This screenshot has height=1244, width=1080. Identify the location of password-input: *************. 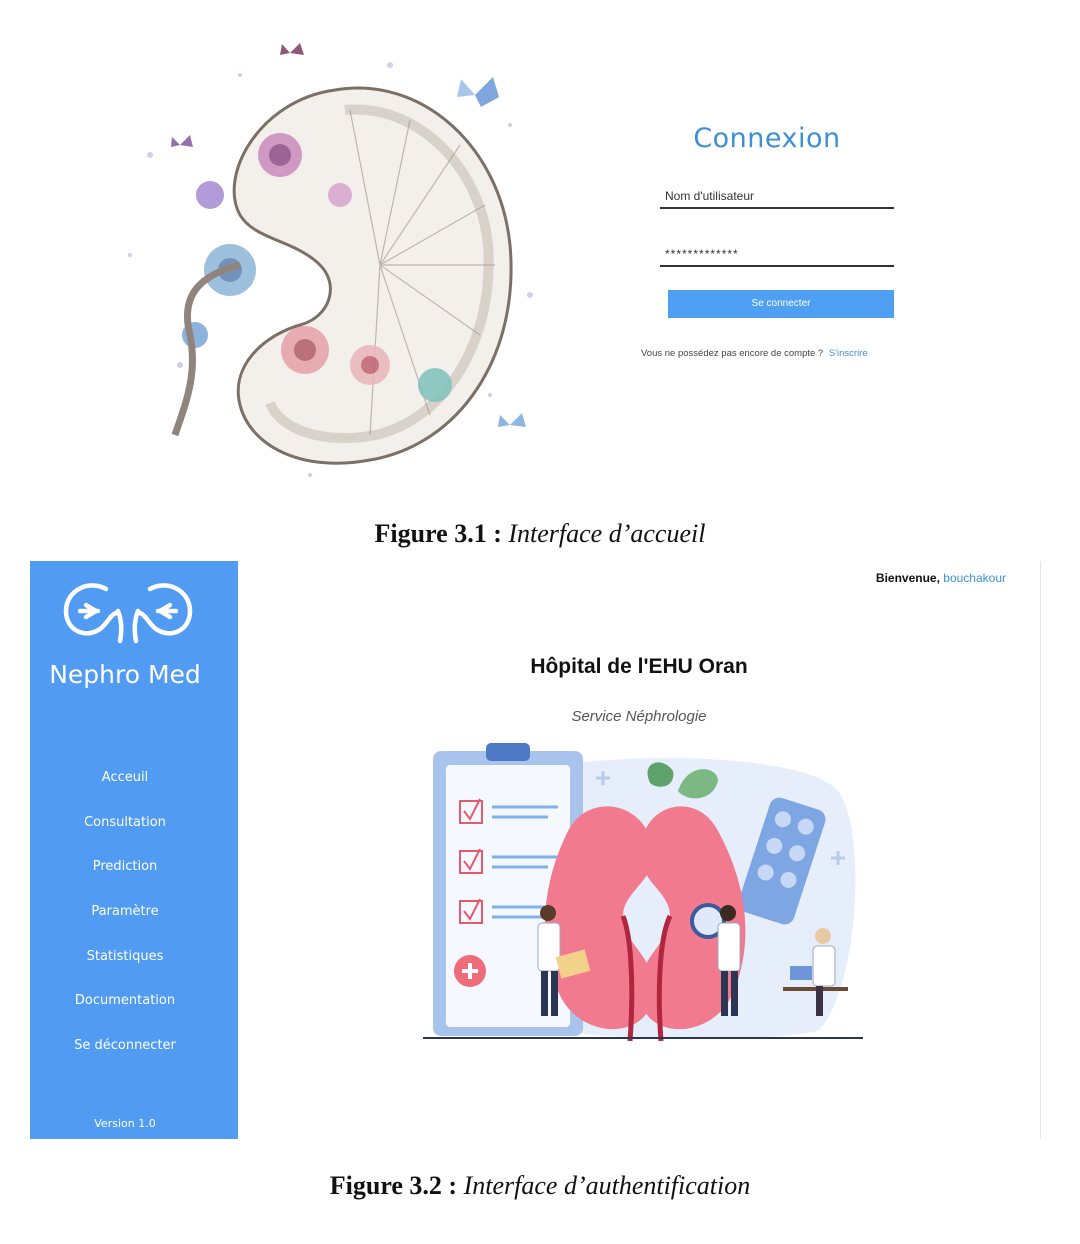
(777, 255).